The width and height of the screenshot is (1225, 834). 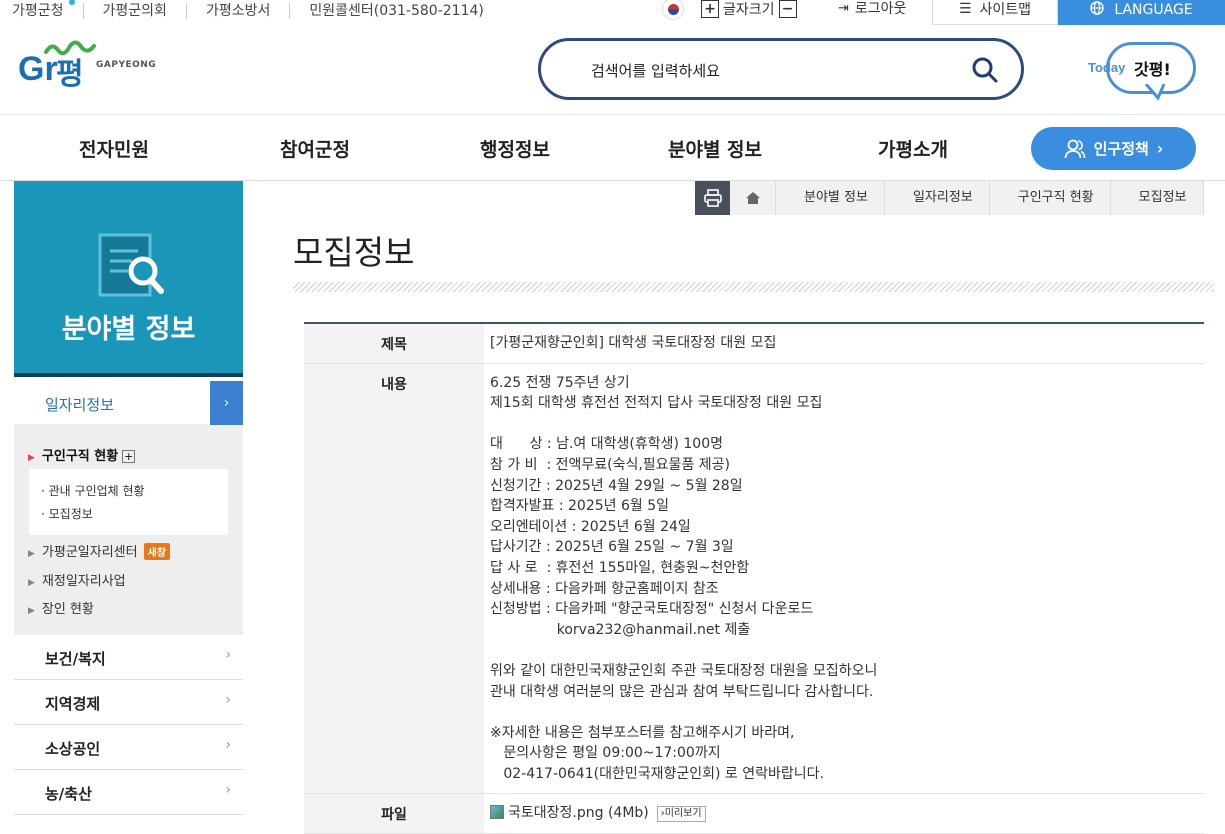 What do you see at coordinates (73, 704) in the screenshot?
I see `section-label: 지역경제` at bounding box center [73, 704].